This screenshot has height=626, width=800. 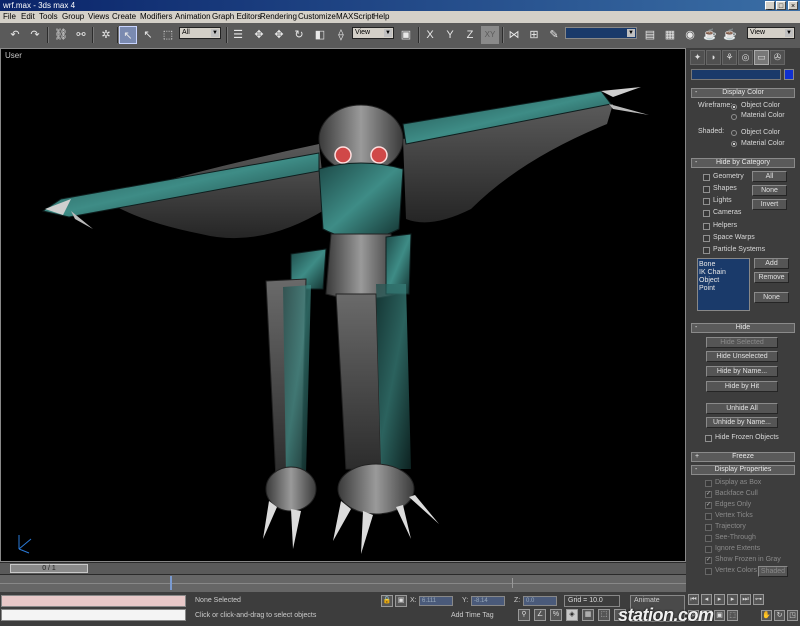 I want to click on bind-space-warp-icon: ✲, so click(x=106, y=35).